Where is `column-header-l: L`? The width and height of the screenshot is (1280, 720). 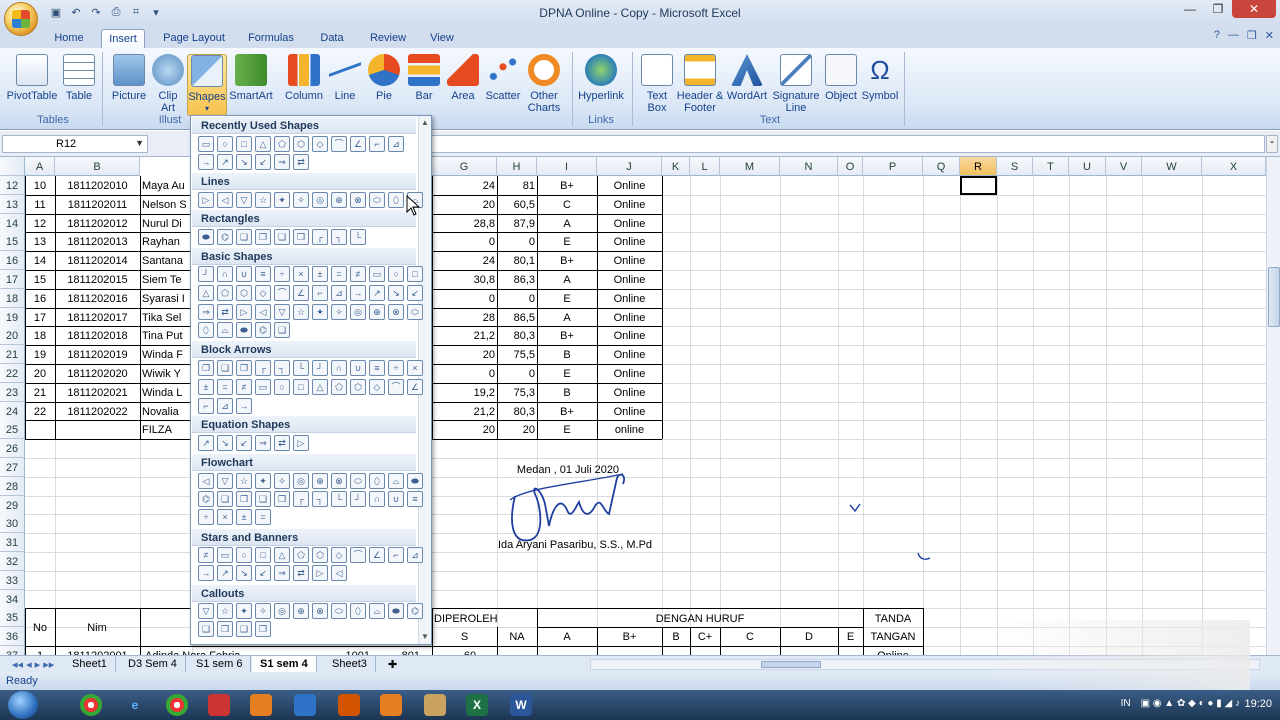
column-header-l: L is located at coordinates (705, 166).